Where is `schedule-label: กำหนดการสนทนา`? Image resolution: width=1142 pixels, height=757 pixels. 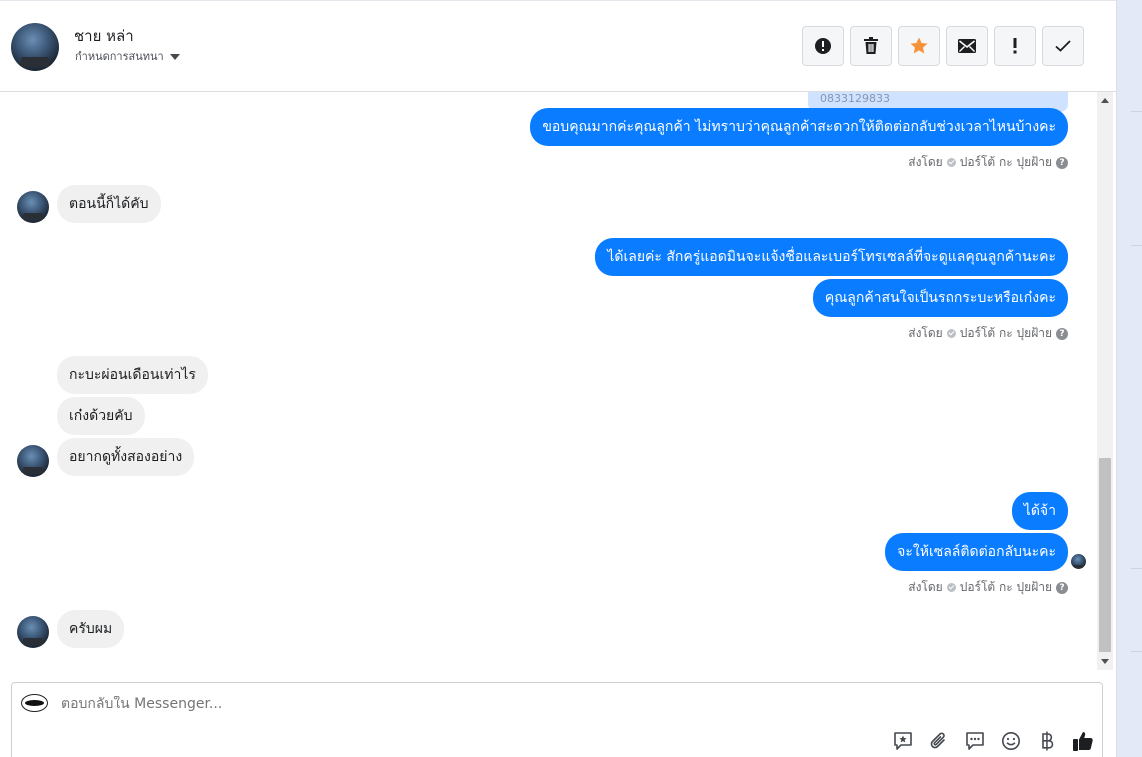
schedule-label: กำหนดการสนทนา is located at coordinates (119, 56).